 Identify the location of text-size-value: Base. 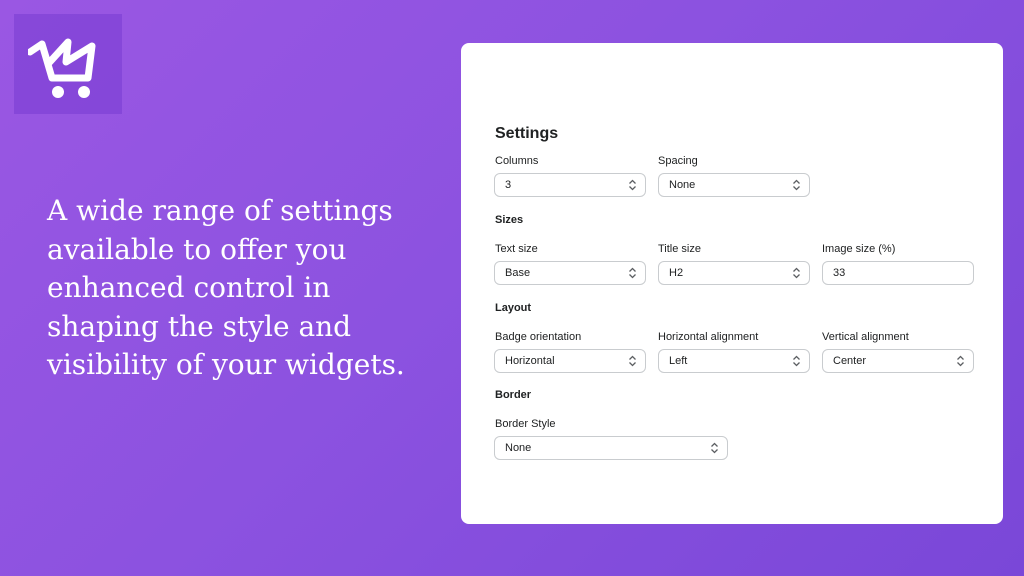
(518, 273).